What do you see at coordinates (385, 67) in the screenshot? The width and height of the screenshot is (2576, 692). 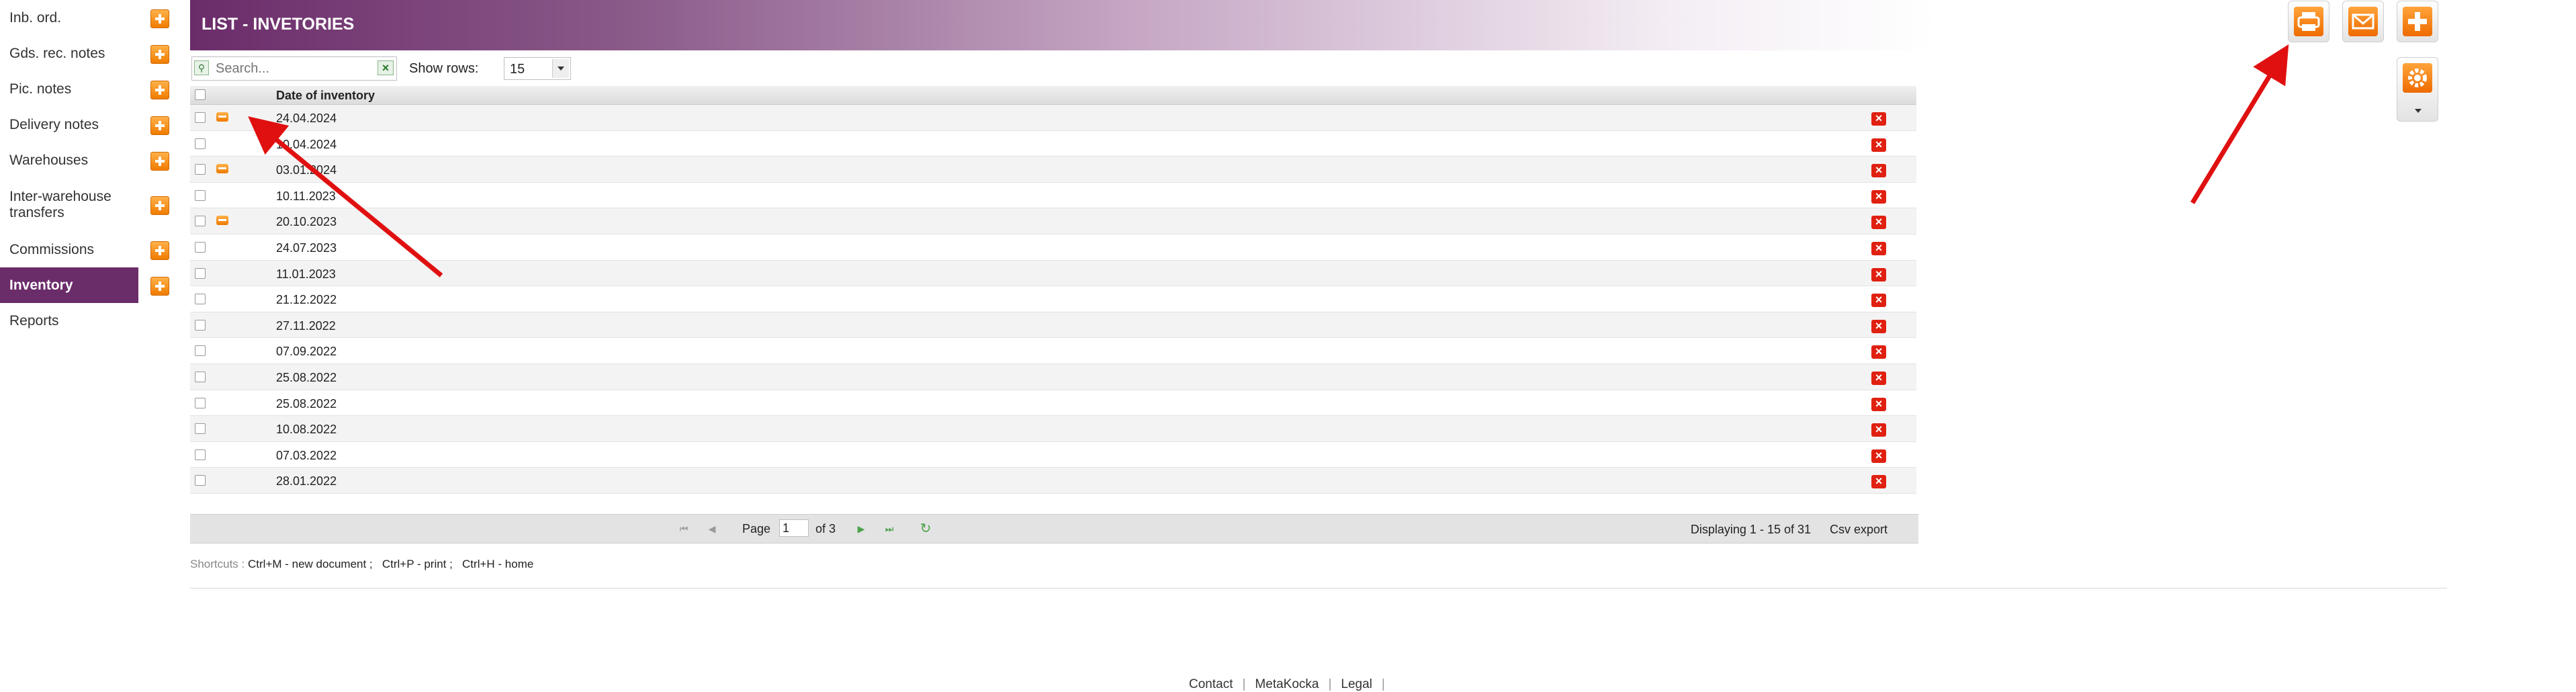 I see `clear-search-icon: ×` at bounding box center [385, 67].